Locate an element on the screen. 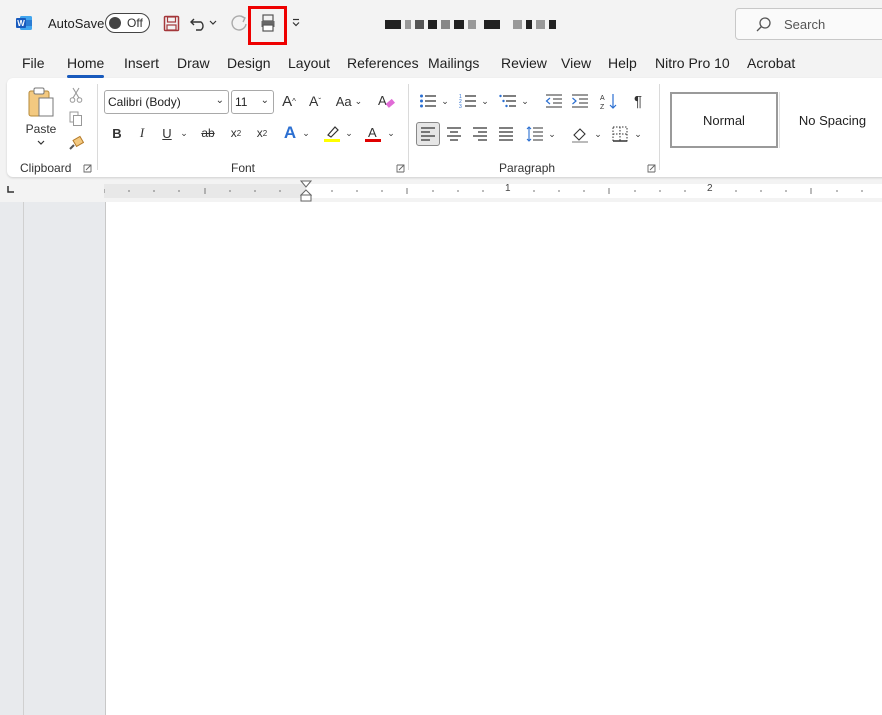 Image resolution: width=882 pixels, height=715 pixels. decrease-indent-icon is located at coordinates (554, 101).